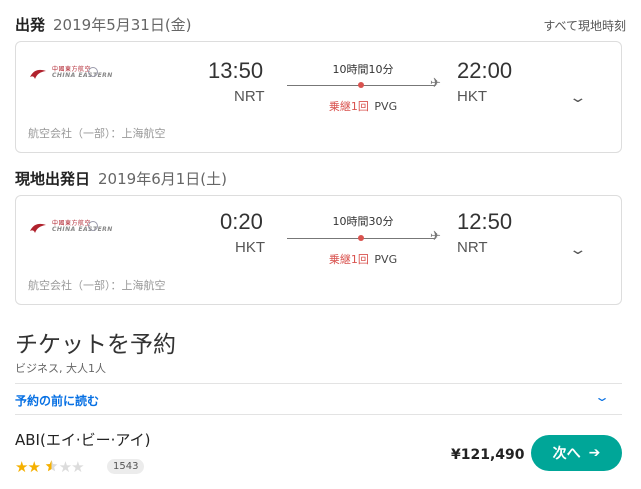 The height and width of the screenshot is (489, 641). Describe the element at coordinates (241, 221) in the screenshot. I see `depart-time: 0:20` at that location.